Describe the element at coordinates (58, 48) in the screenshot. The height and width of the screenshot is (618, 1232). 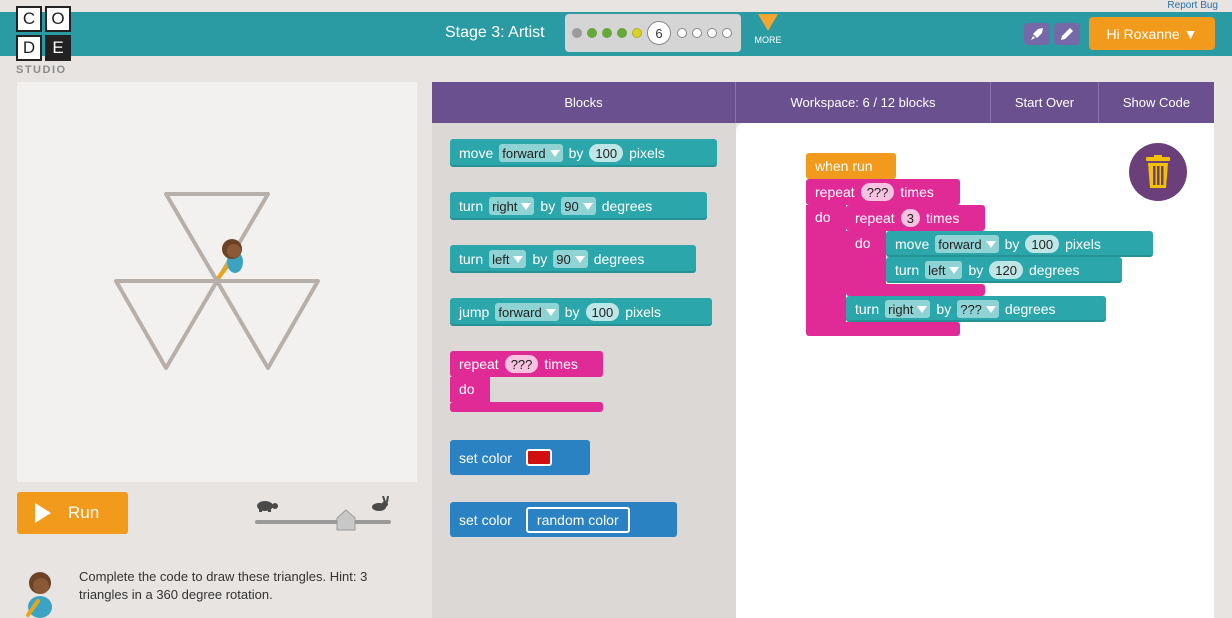
I see `logo-letter: E` at that location.